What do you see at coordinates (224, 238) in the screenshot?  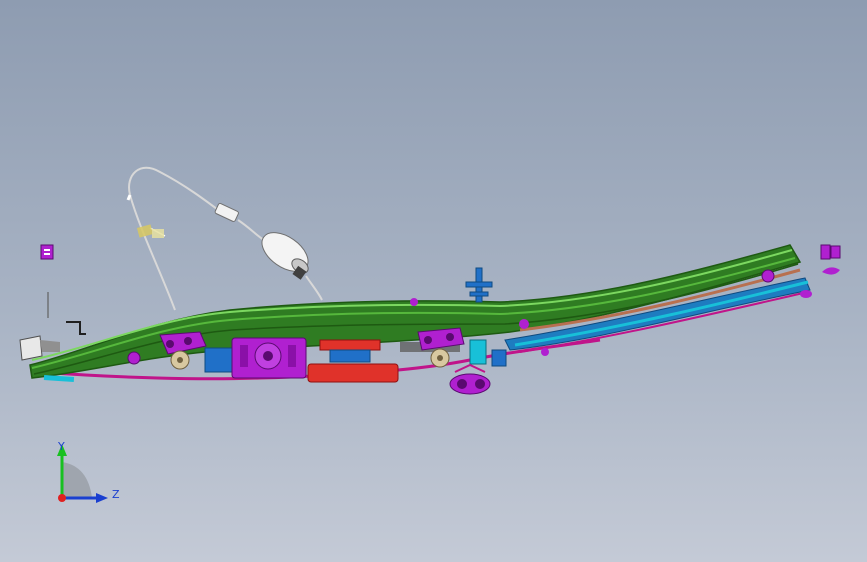 I see `wire-harness` at bounding box center [224, 238].